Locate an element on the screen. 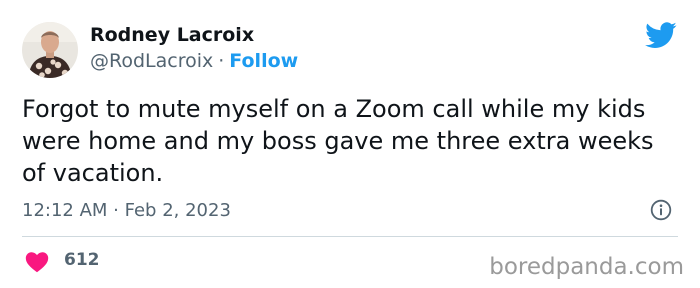 This screenshot has height=288, width=700. author-handle: @RodLacroix is located at coordinates (151, 61).